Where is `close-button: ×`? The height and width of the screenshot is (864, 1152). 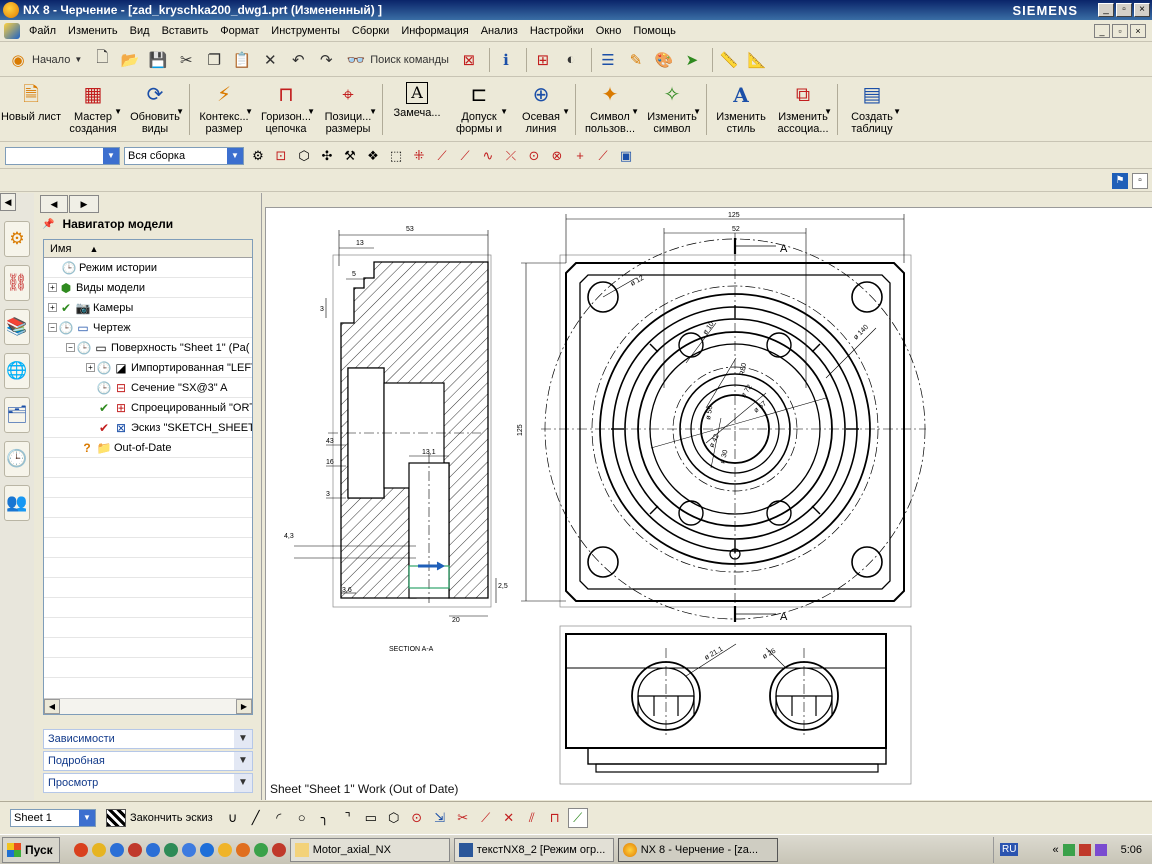 close-button: × is located at coordinates (1142, 10).